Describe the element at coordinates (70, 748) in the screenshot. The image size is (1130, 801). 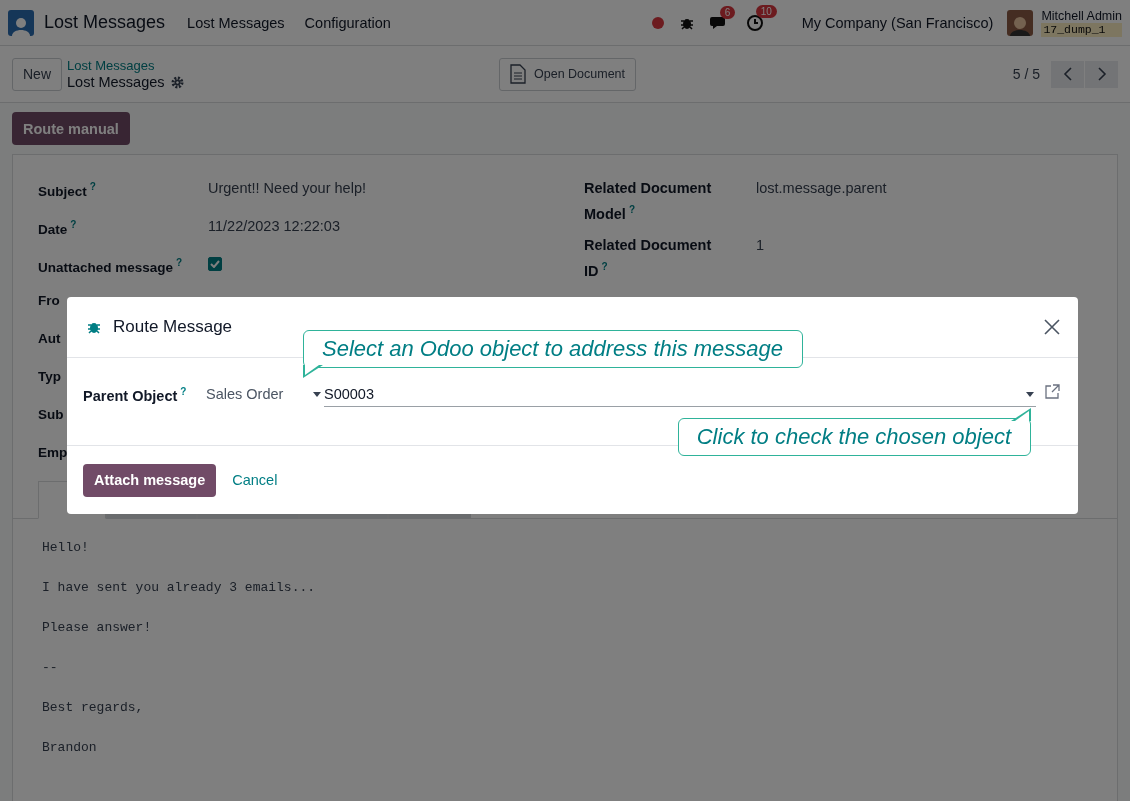
I see `message-line: Brandon` at that location.